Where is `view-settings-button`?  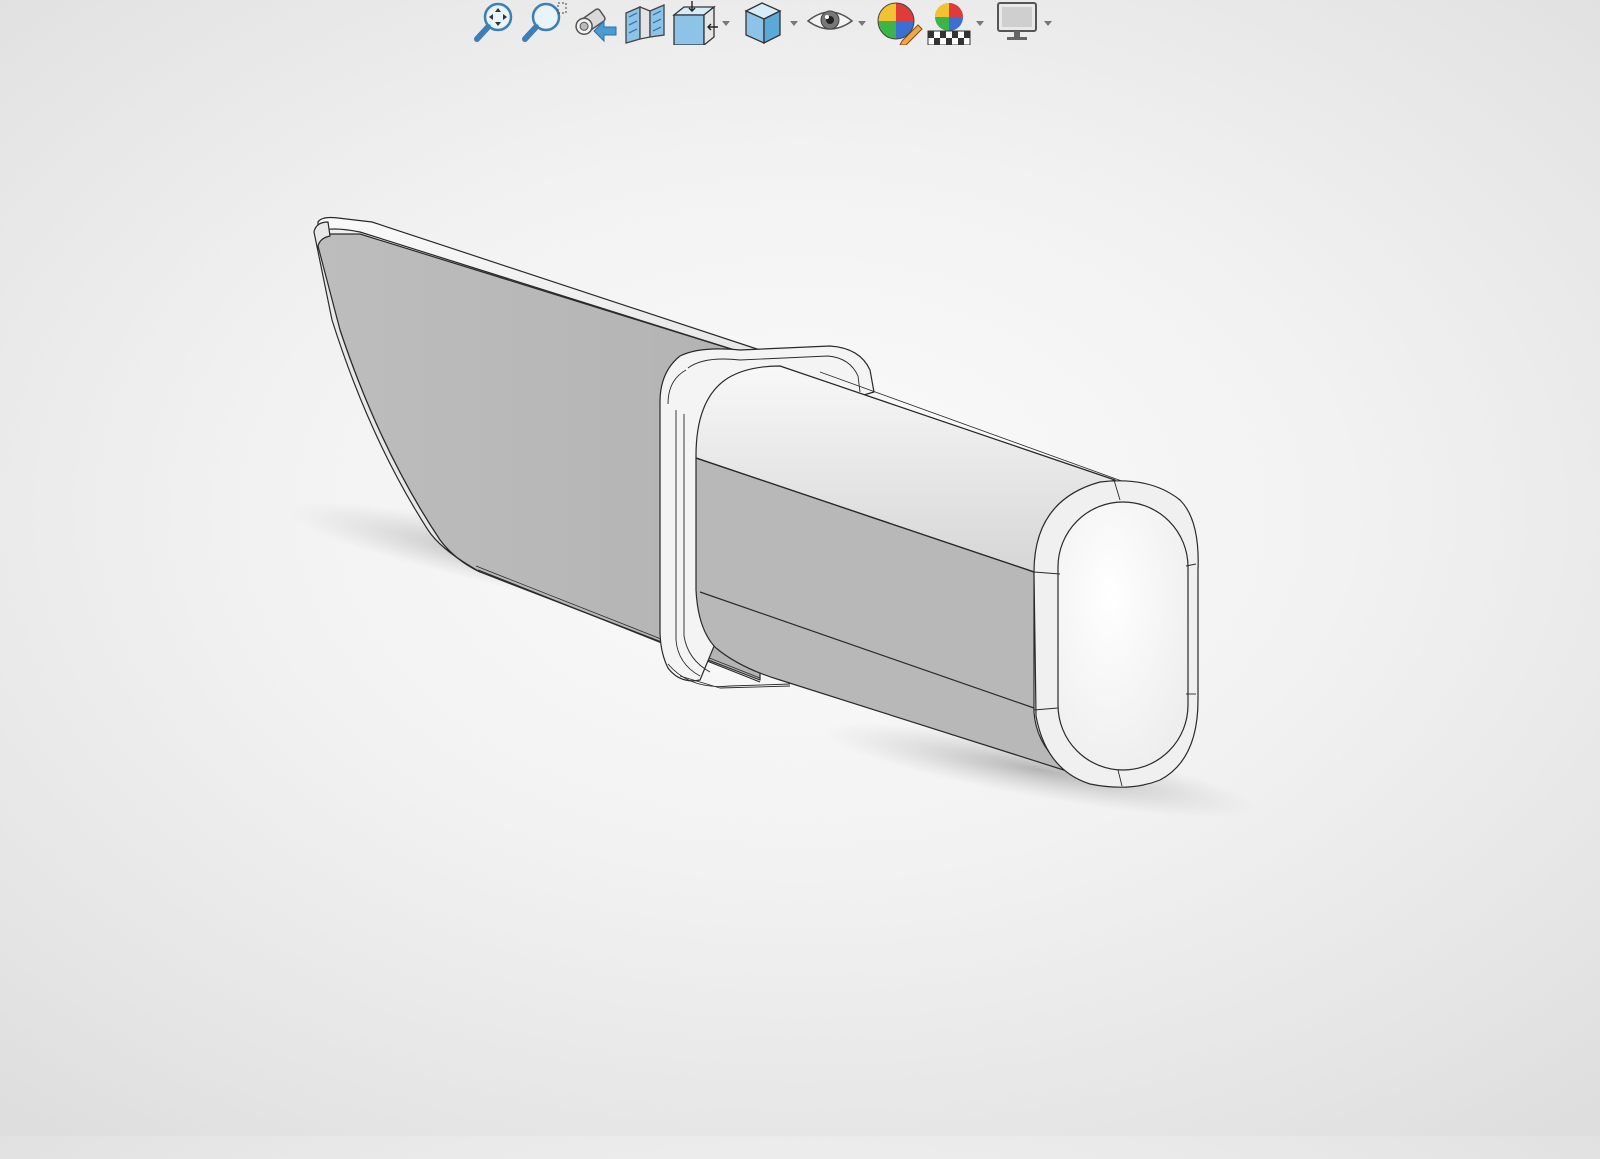
view-settings-button is located at coordinates (1017, 23).